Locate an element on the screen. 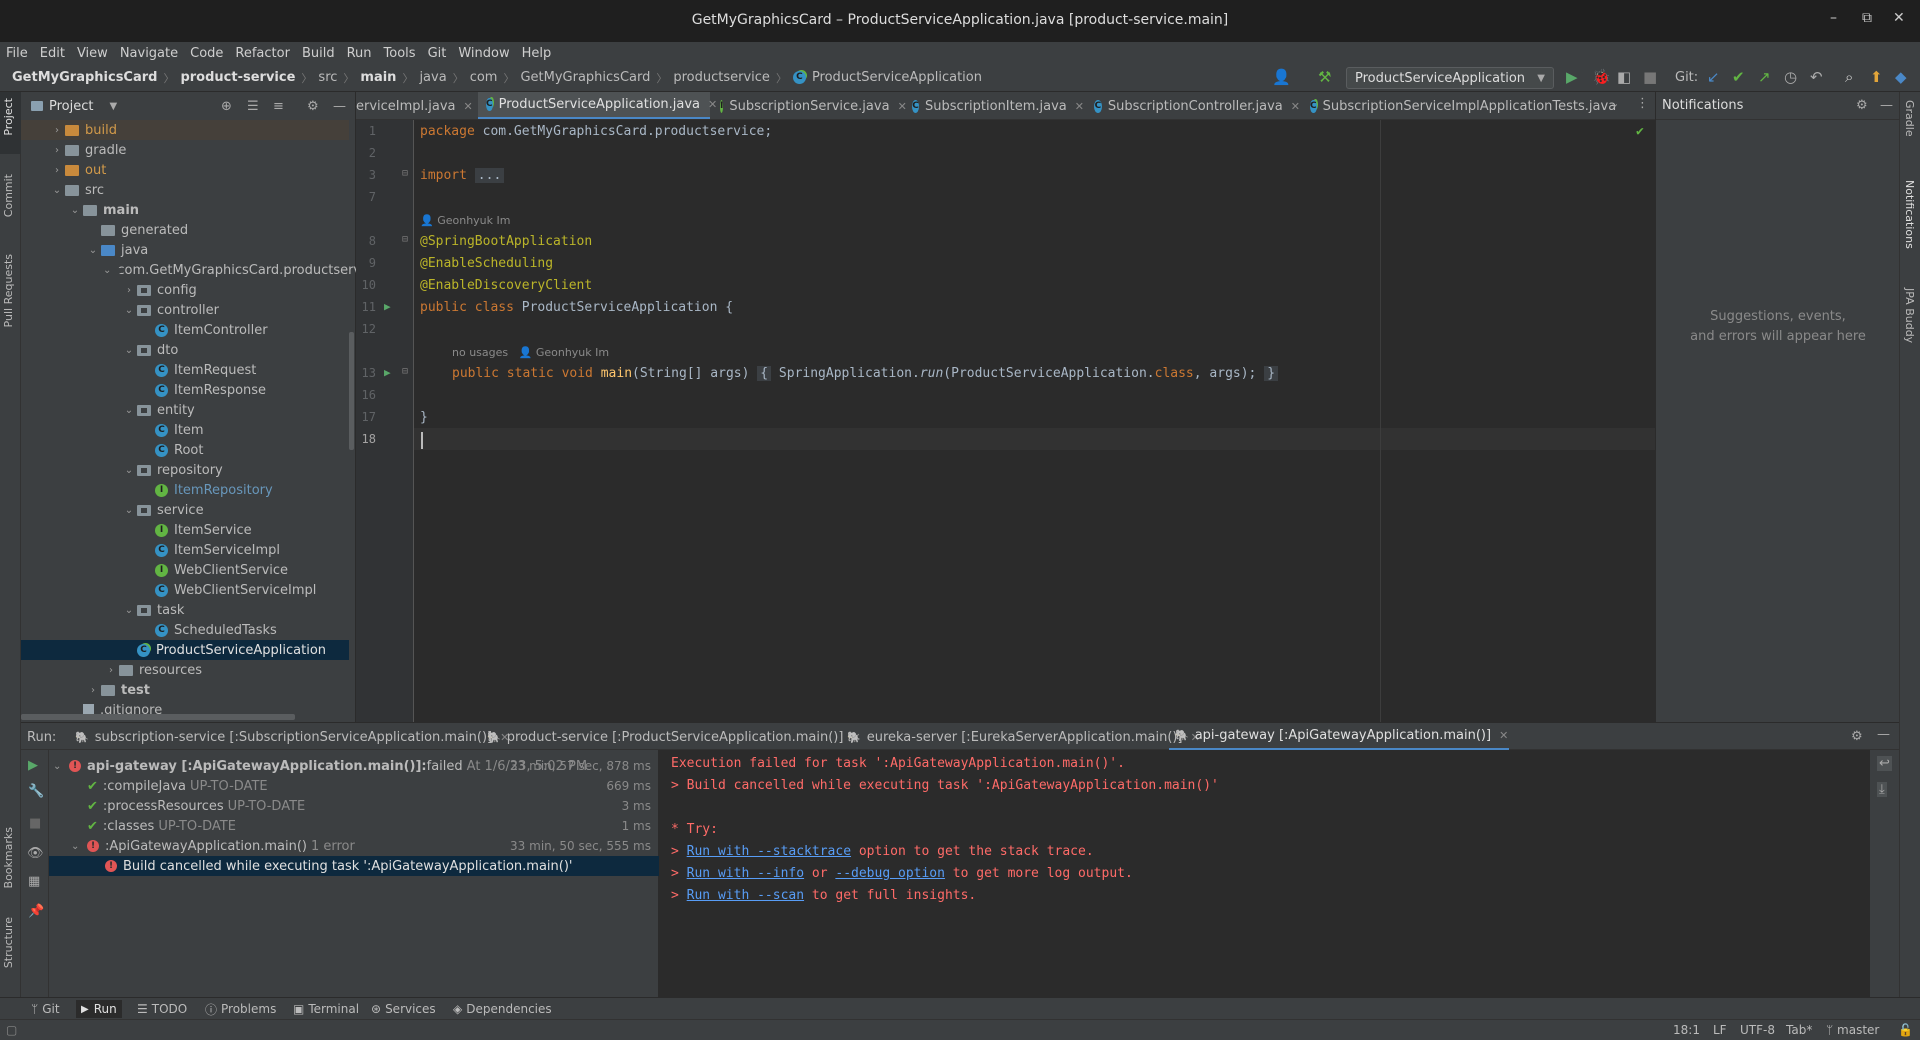 The image size is (1920, 1040). layout-icon: ▦ is located at coordinates (34, 881).